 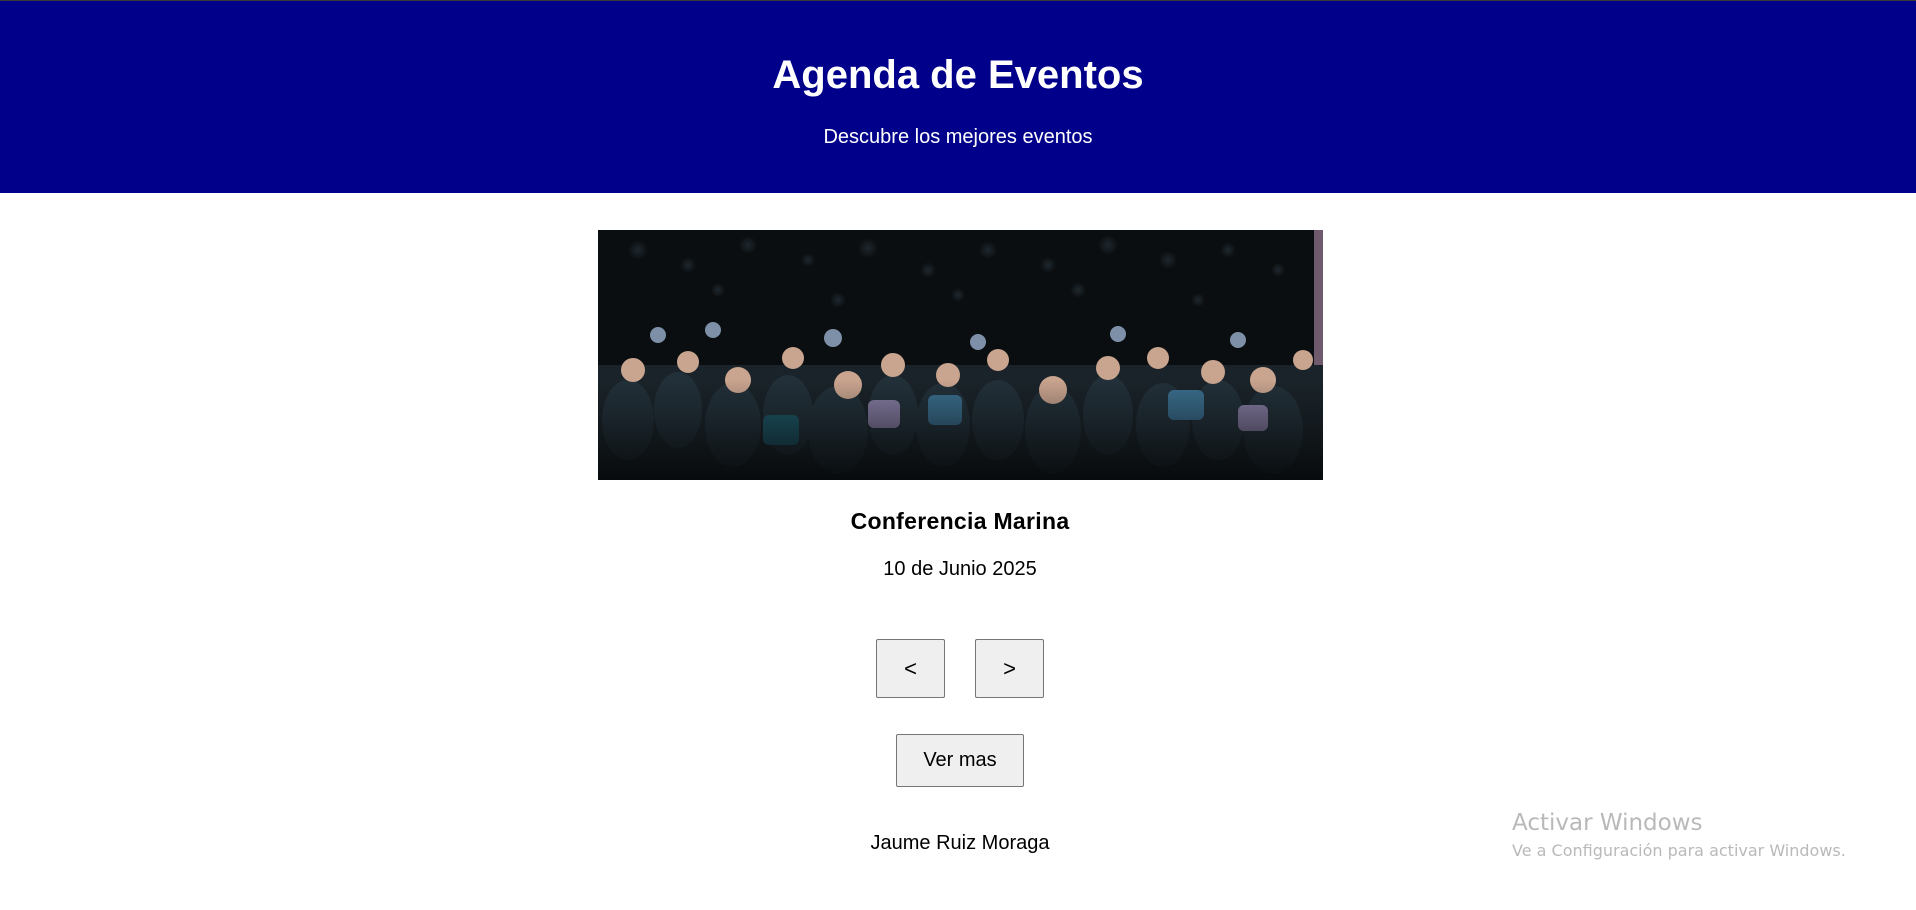 What do you see at coordinates (958, 137) in the screenshot?
I see `page-subtitle: Descubre los mejores eventos` at bounding box center [958, 137].